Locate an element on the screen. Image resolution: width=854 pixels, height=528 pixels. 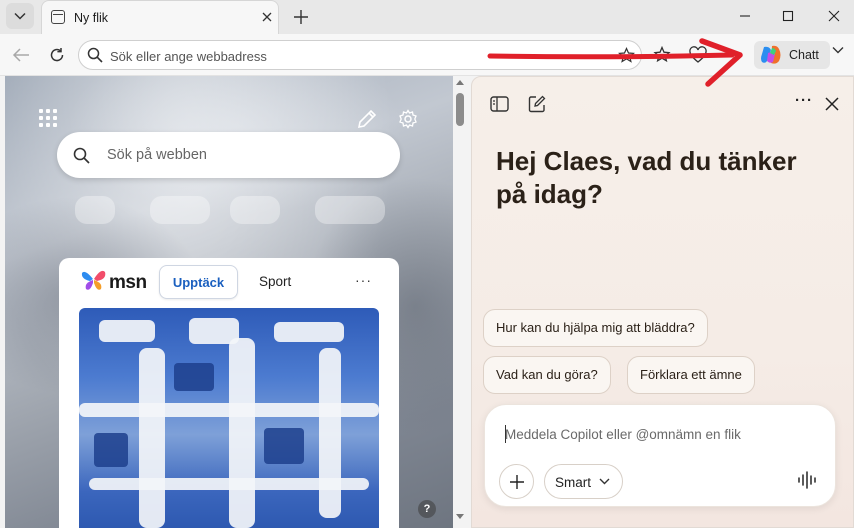
gear-icon is located at coordinates (408, 119).